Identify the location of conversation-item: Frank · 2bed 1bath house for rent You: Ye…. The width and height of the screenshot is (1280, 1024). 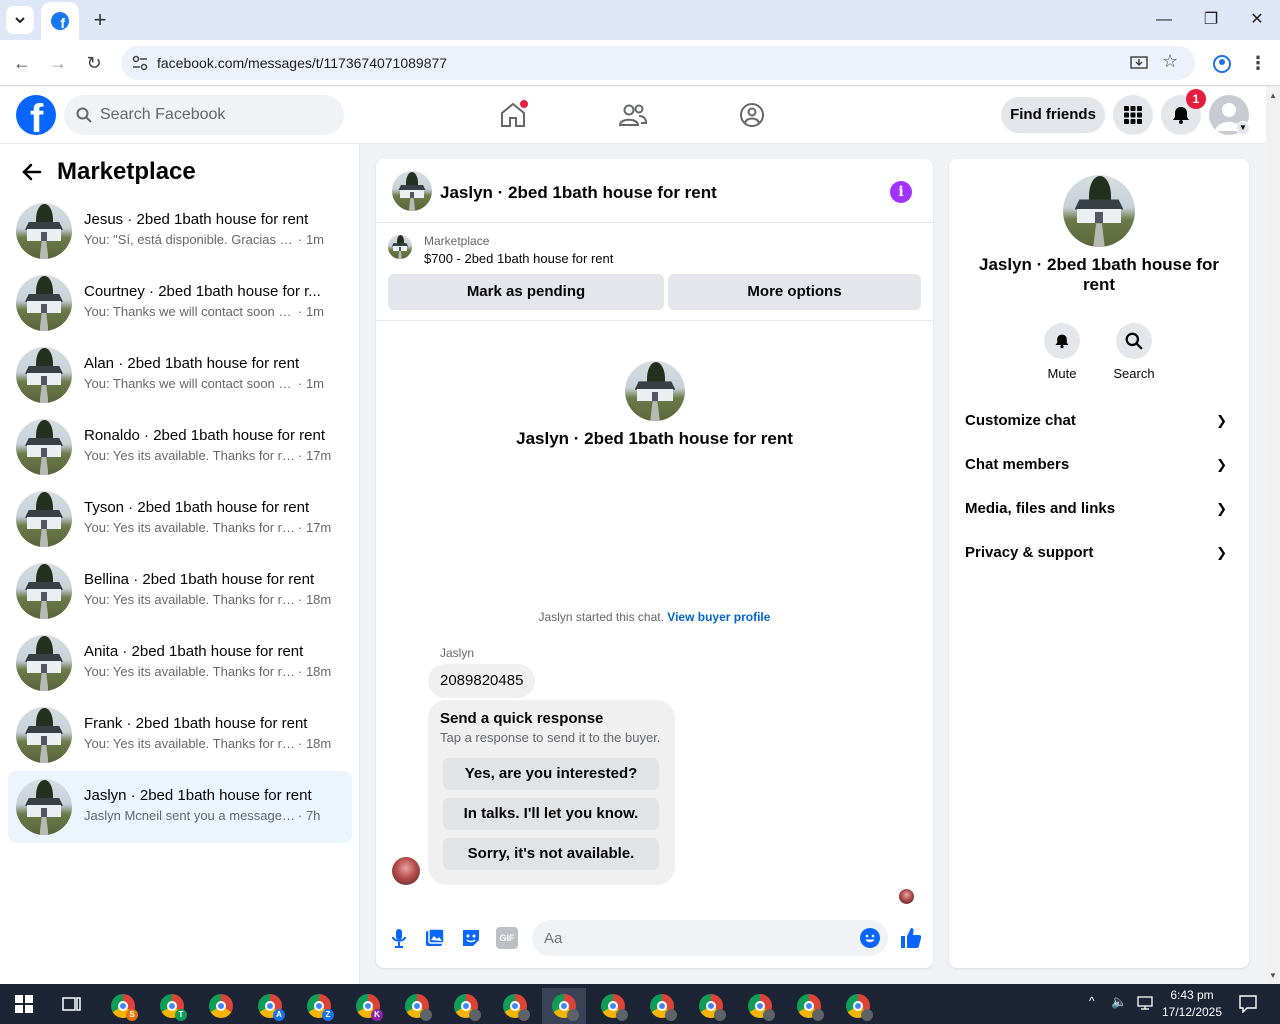
(180, 735).